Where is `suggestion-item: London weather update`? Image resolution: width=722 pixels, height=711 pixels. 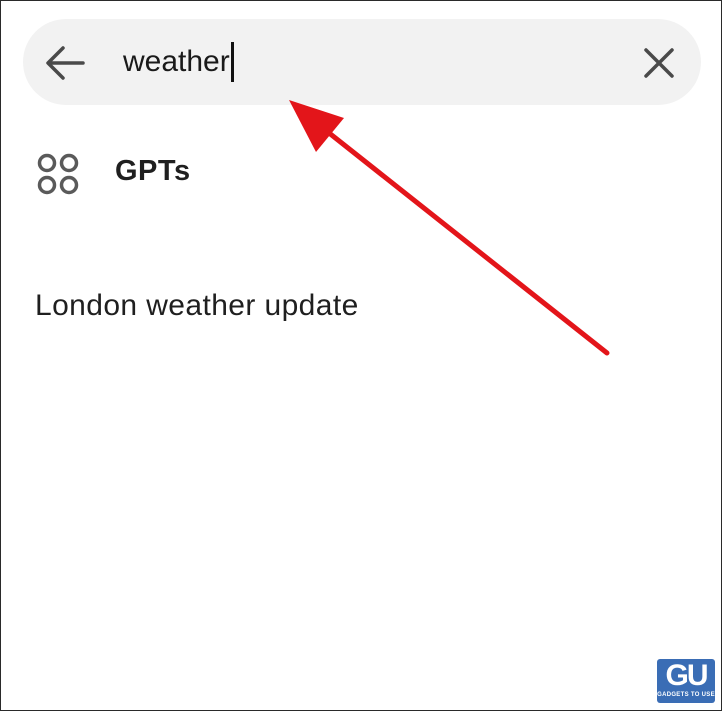 suggestion-item: London weather update is located at coordinates (197, 306).